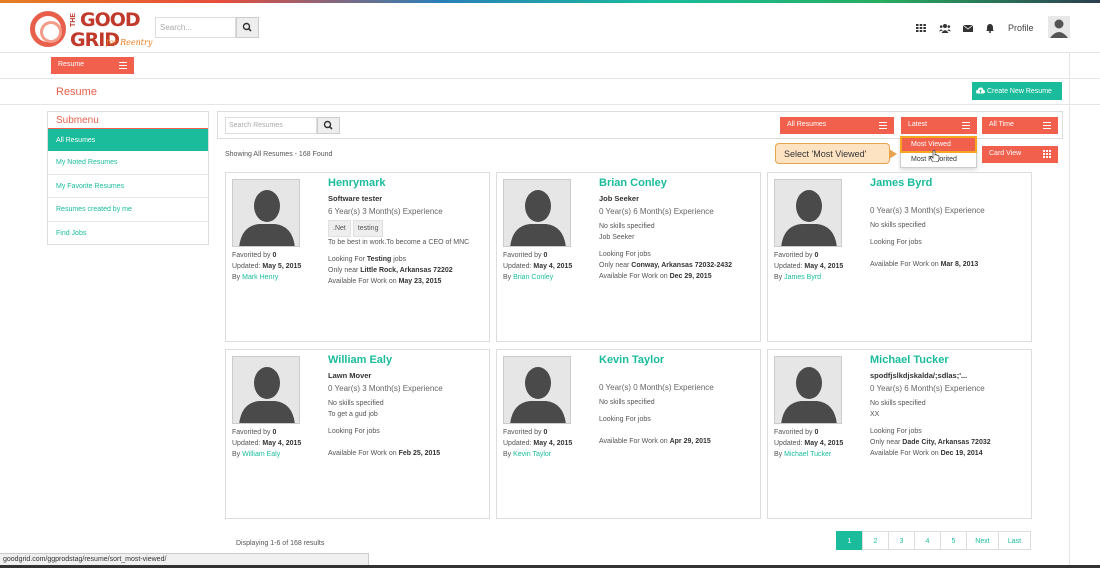  I want to click on resume-search-button, so click(328, 125).